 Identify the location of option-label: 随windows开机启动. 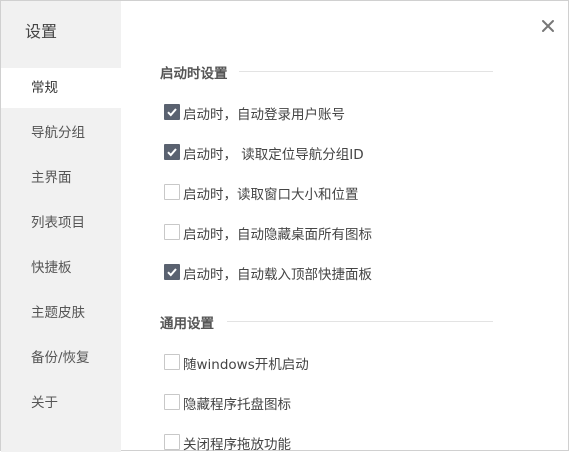
(246, 365).